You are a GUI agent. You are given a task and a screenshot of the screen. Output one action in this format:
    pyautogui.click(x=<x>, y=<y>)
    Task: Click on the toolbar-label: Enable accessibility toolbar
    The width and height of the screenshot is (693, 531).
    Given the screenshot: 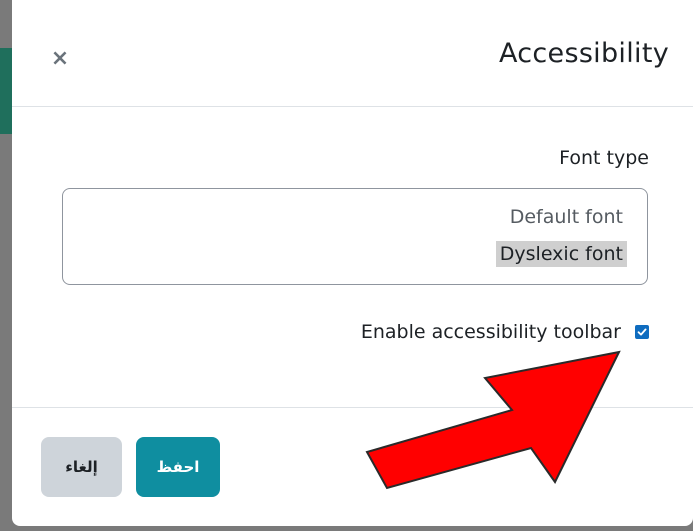 What is the action you would take?
    pyautogui.click(x=490, y=332)
    